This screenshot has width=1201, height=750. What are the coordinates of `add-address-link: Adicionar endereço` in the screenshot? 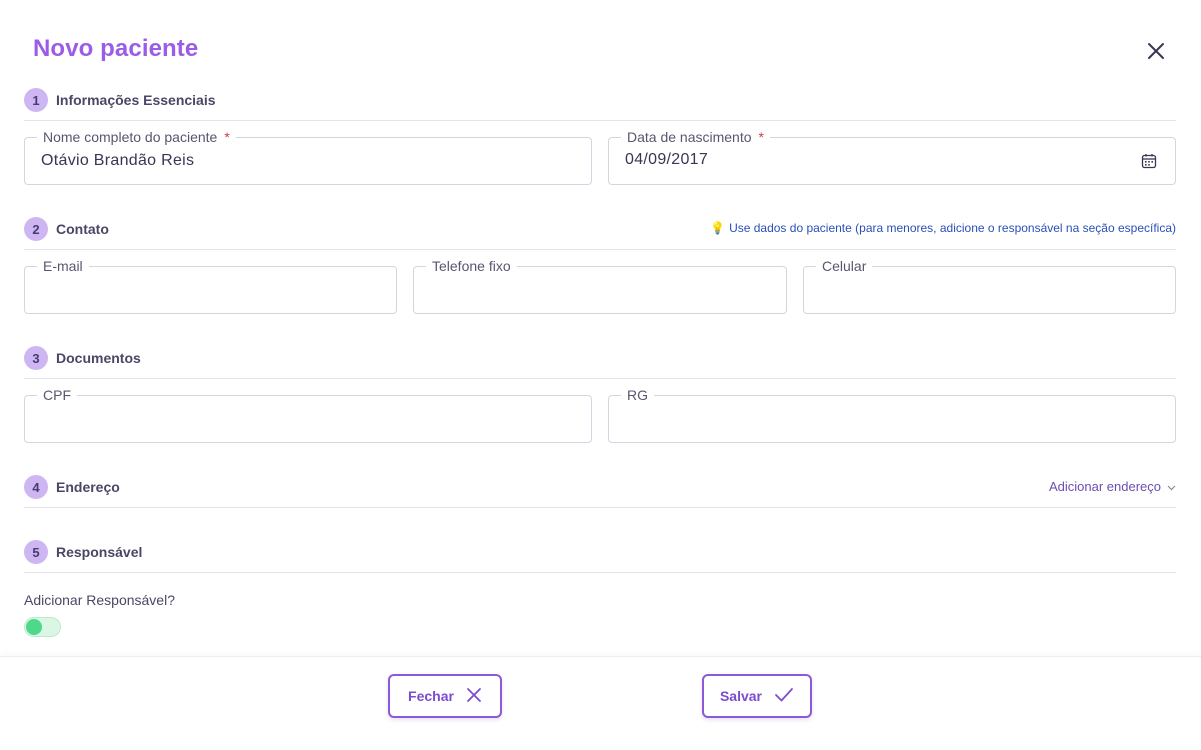 It's located at (1112, 486).